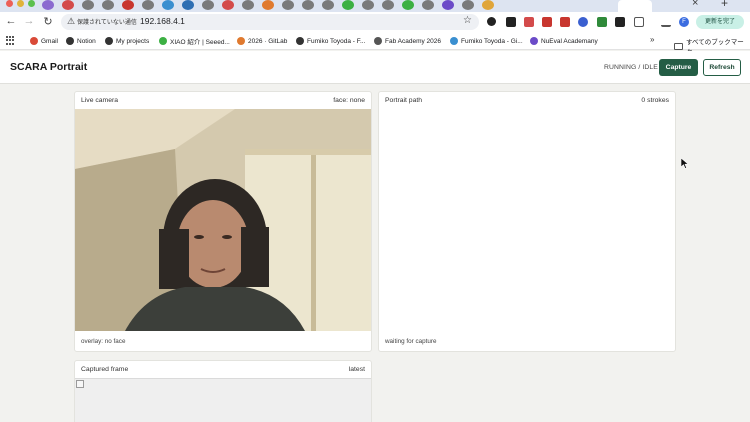 The image size is (750, 422). I want to click on bookmark-item: Gmail, so click(44, 41).